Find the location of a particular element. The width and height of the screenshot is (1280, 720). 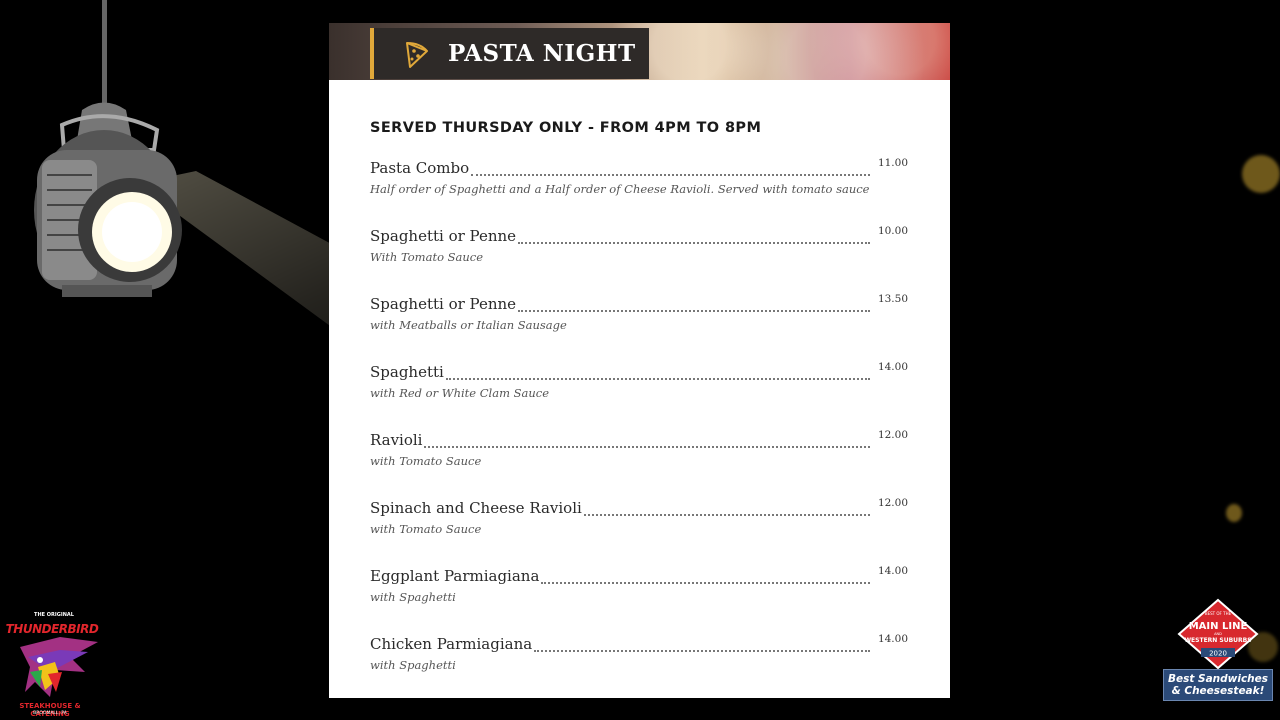

menu-item-name: Eggplant Parmiagiana is located at coordinates (455, 576).